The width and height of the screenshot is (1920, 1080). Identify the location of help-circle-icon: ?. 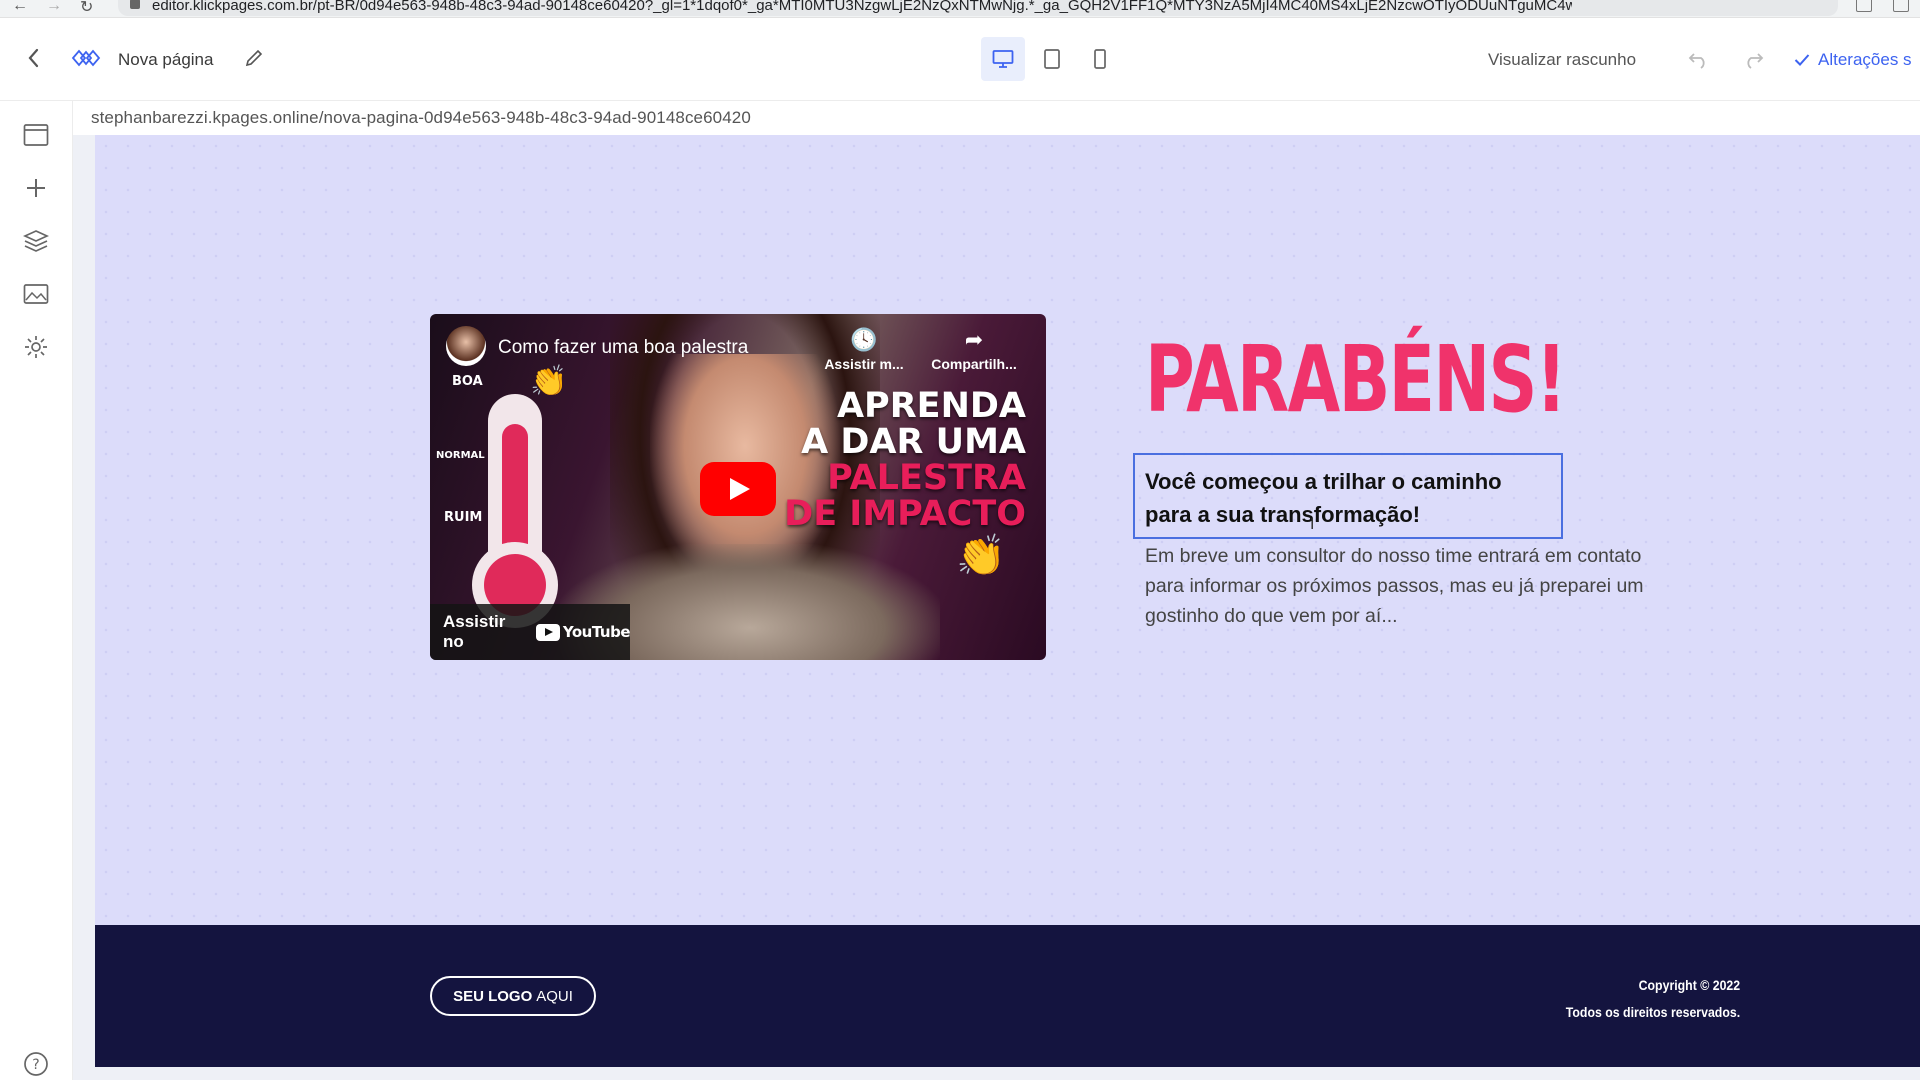
(36, 1064).